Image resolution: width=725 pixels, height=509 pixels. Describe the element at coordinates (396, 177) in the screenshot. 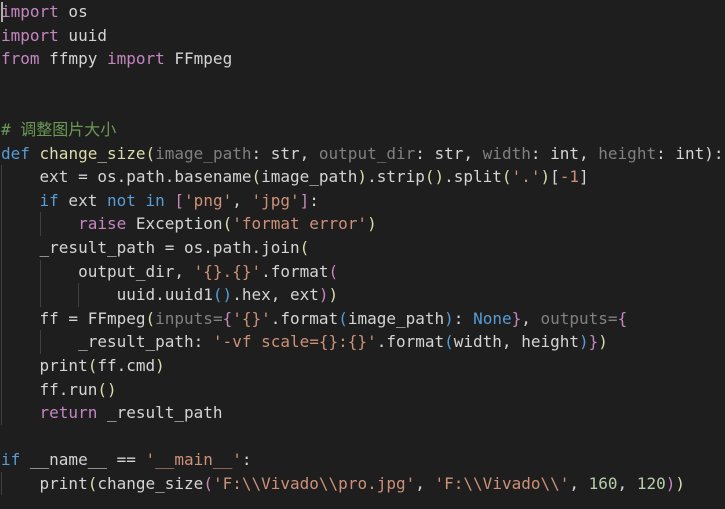

I see `code-token: .strip` at that location.